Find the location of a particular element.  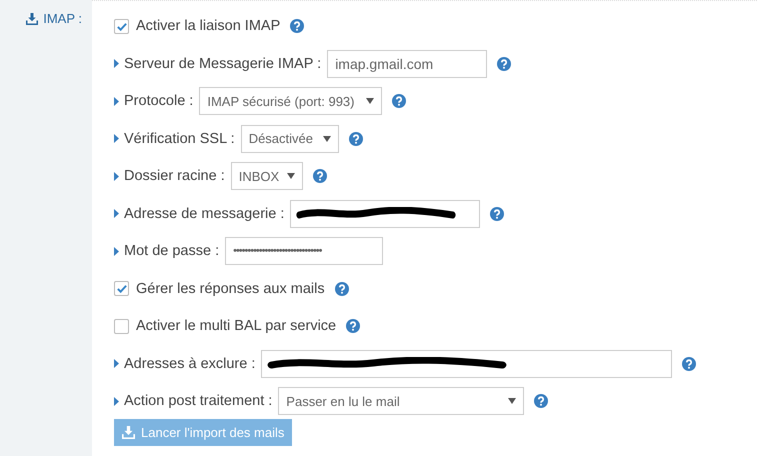

section-label: IMAP : is located at coordinates (62, 18).